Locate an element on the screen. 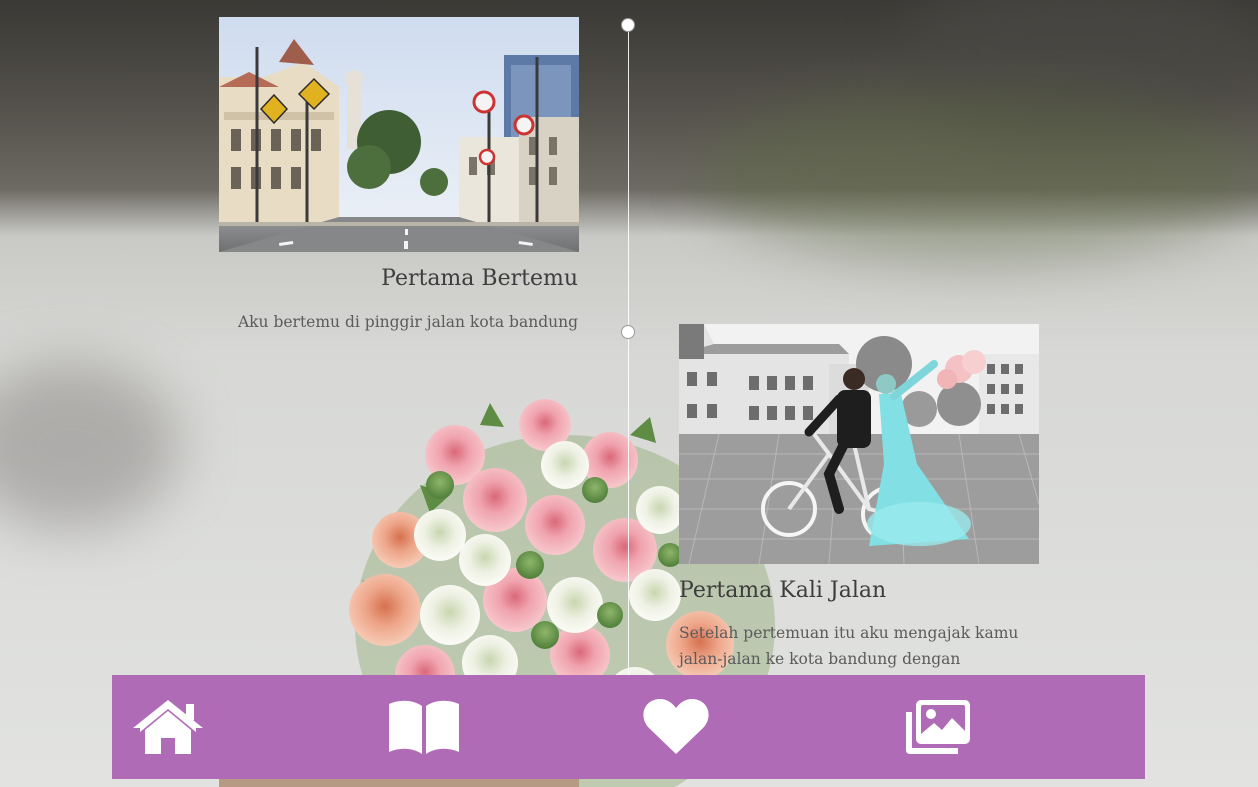 The image size is (1258, 787). next-timeline-photo is located at coordinates (399, 782).